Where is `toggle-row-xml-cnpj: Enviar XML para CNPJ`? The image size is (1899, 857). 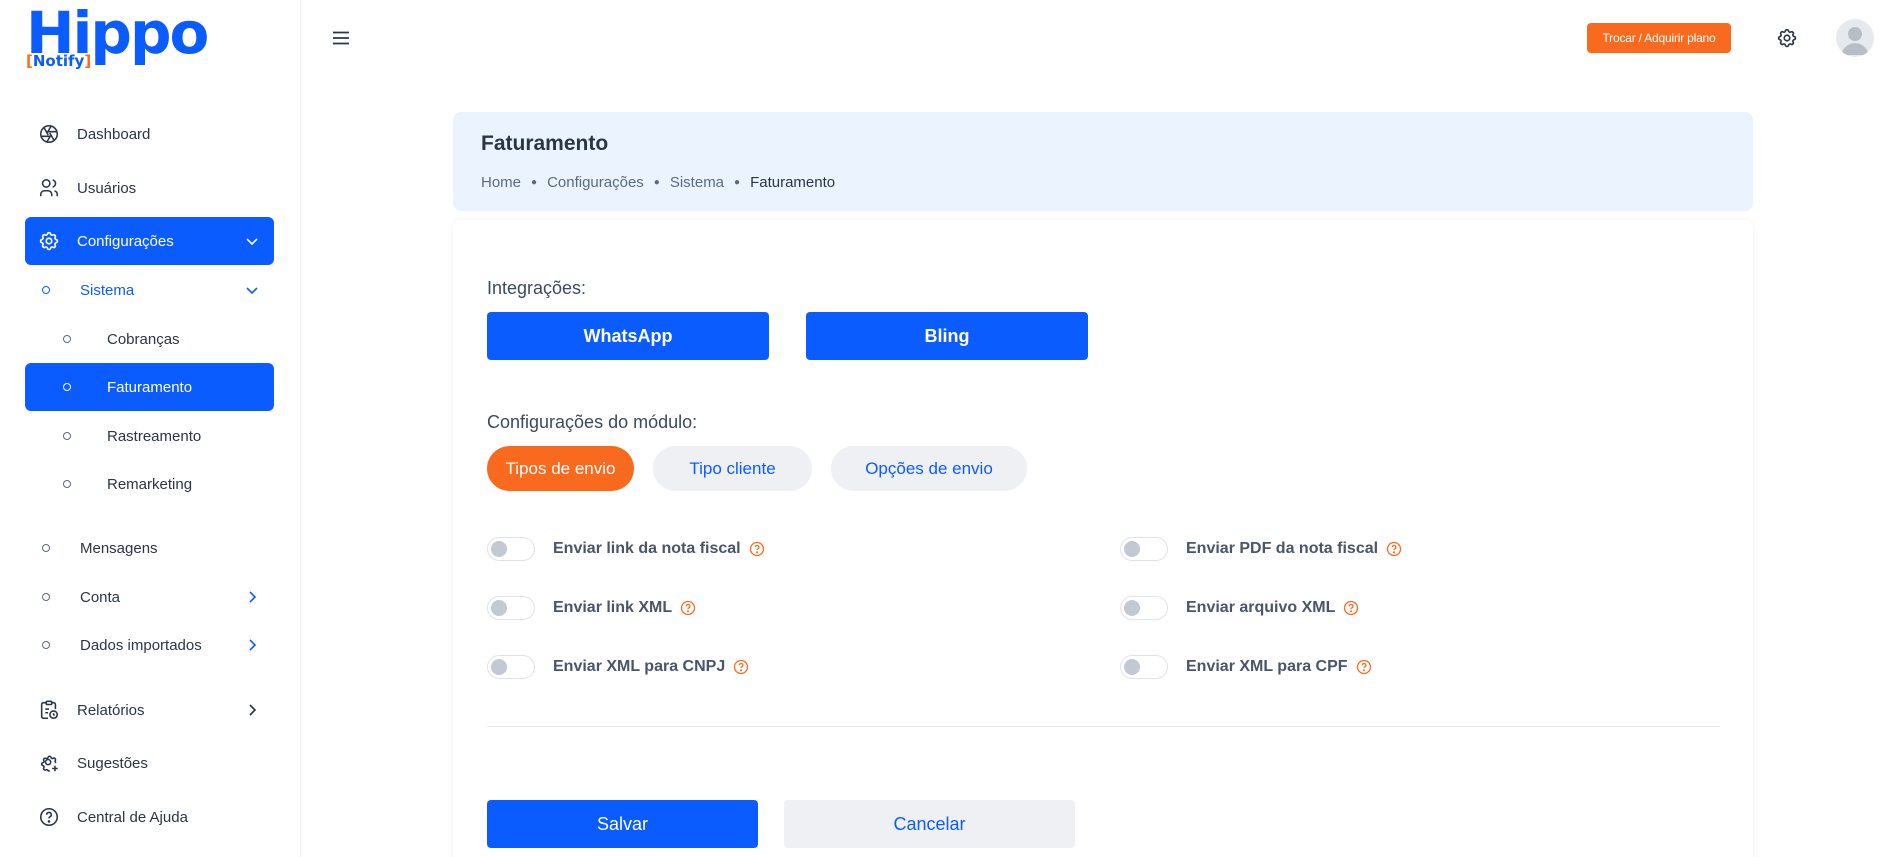
toggle-row-xml-cnpj: Enviar XML para CNPJ is located at coordinates (618, 667).